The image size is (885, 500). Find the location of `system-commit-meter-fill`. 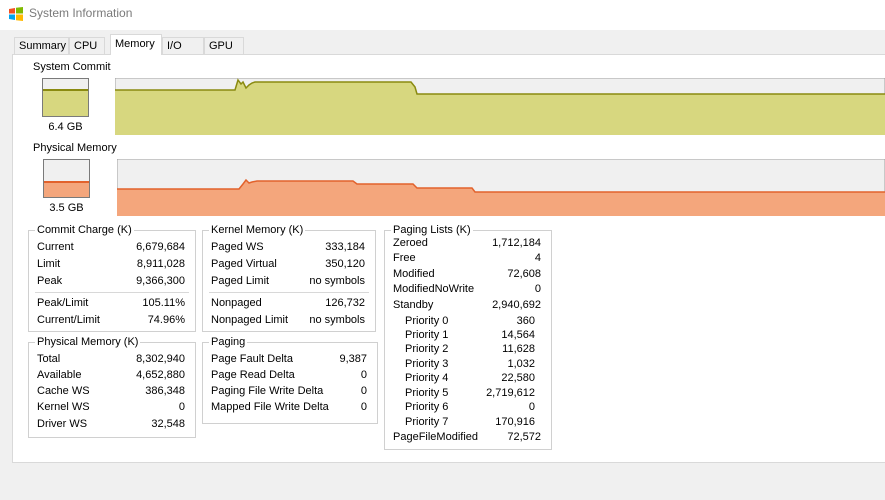

system-commit-meter-fill is located at coordinates (65, 102).